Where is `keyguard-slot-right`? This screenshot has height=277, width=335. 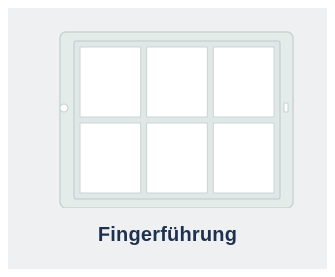 keyguard-slot-right is located at coordinates (286, 107).